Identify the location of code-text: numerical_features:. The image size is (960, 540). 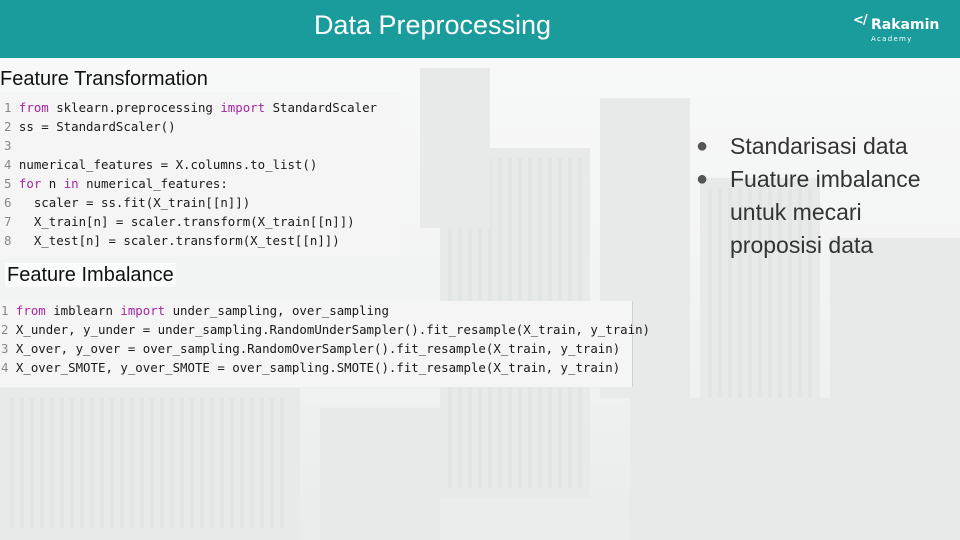
(153, 183).